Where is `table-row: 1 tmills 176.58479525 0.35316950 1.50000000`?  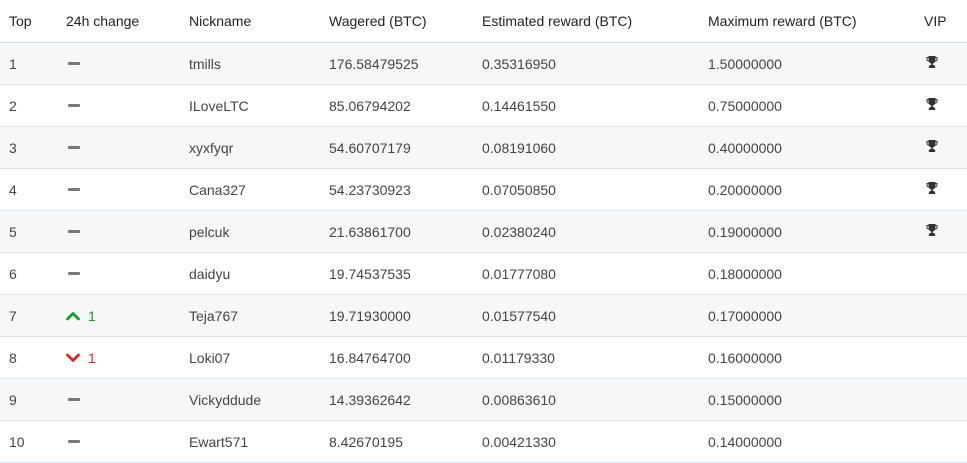 table-row: 1 tmills 176.58479525 0.35316950 1.50000000 is located at coordinates (483, 63).